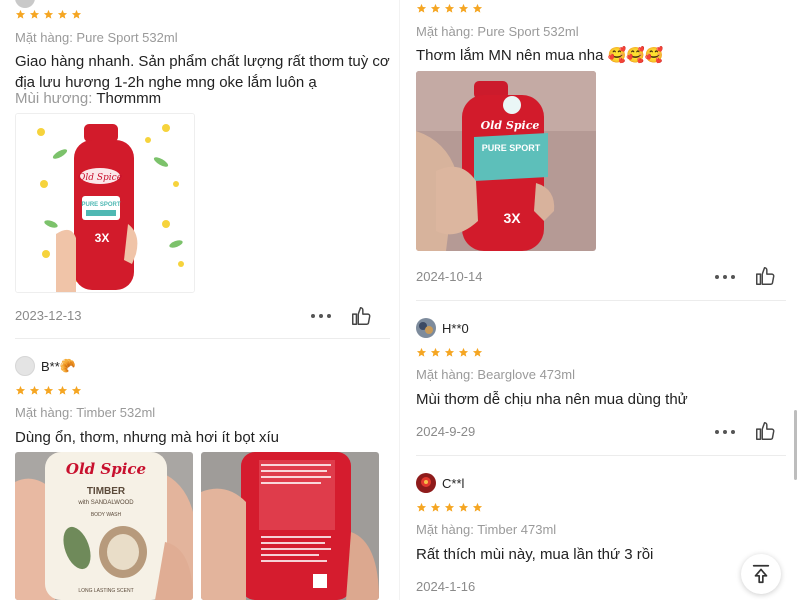 Image resolution: width=800 pixels, height=600 pixels. What do you see at coordinates (67, 366) in the screenshot?
I see `user-emoji: 🥐` at bounding box center [67, 366].